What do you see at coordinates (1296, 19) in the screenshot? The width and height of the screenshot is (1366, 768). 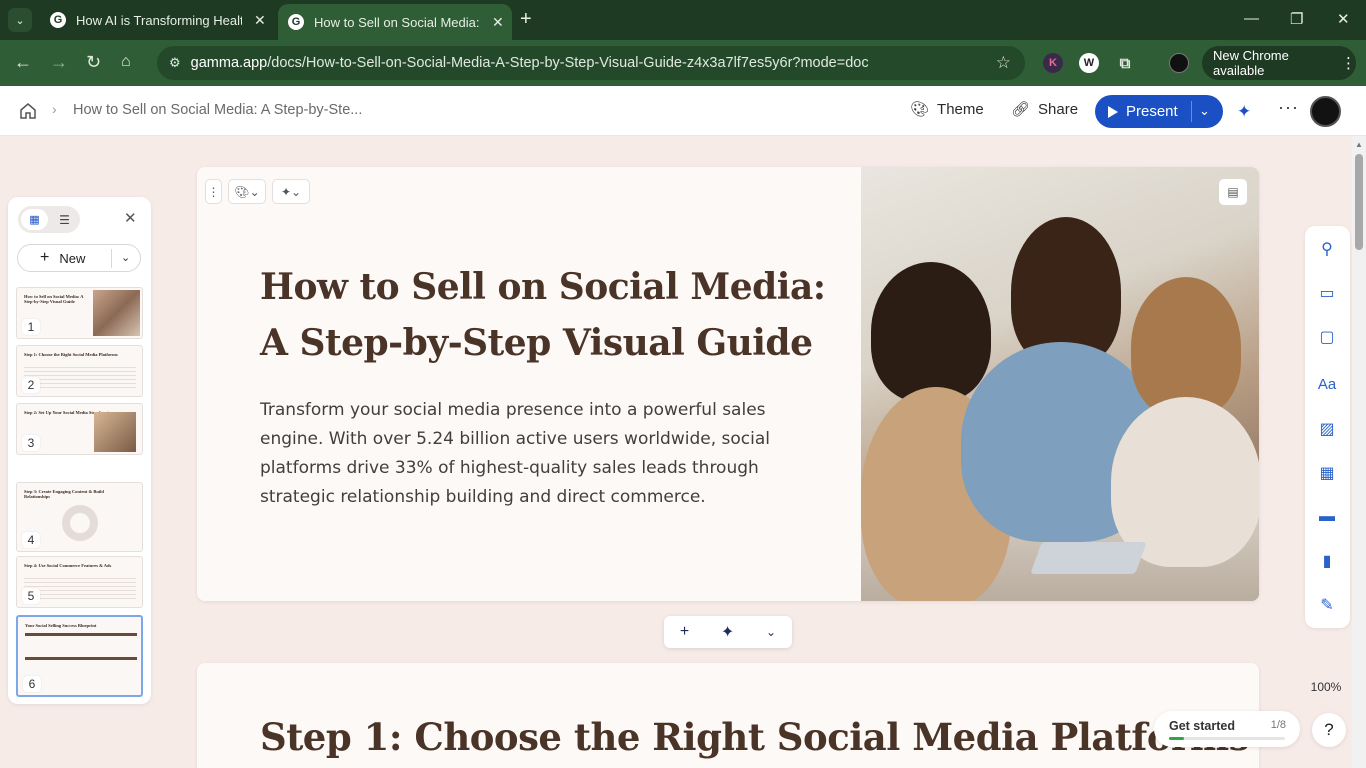 I see `maximize-button: ❐` at bounding box center [1296, 19].